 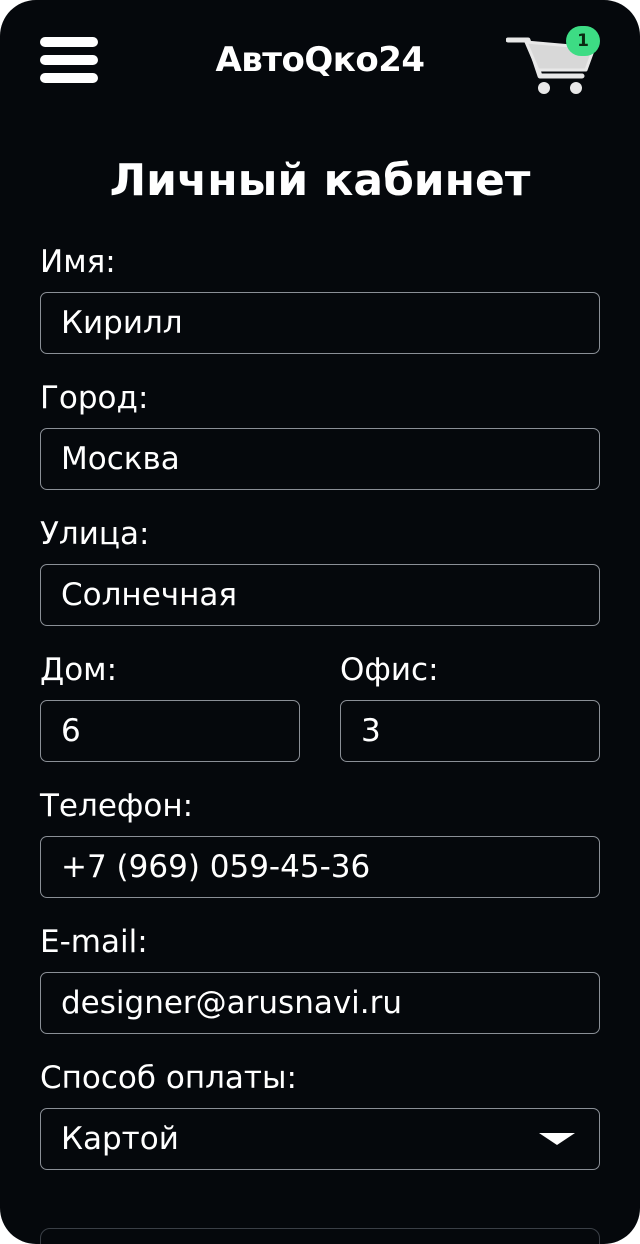 What do you see at coordinates (389, 670) in the screenshot?
I see `office-label: Офис:` at bounding box center [389, 670].